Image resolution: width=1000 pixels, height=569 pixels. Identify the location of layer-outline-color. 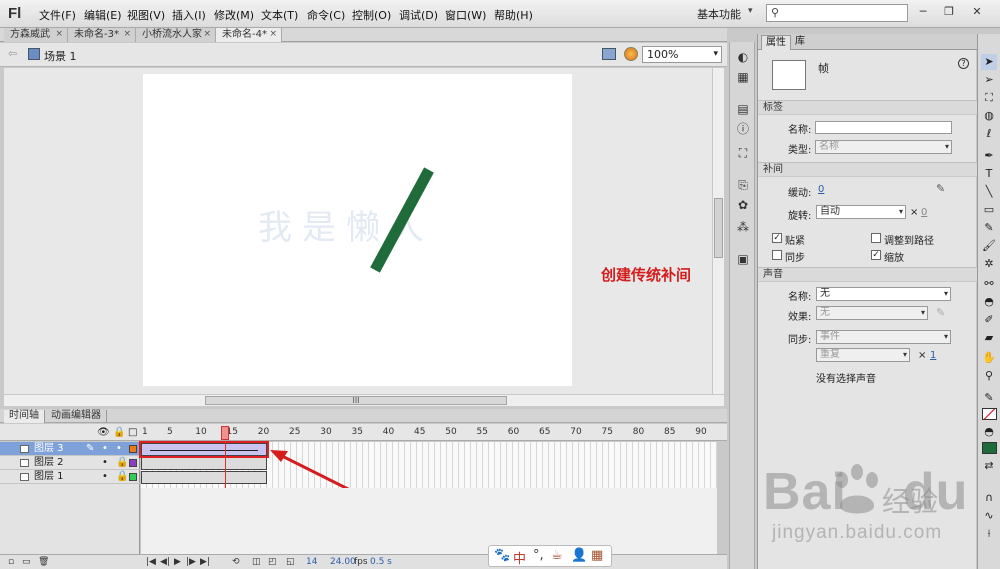
(133, 477).